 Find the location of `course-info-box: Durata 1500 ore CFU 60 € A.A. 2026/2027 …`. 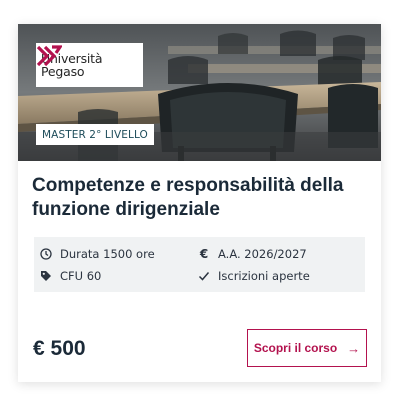

course-info-box: Durata 1500 ore CFU 60 € A.A. 2026/2027 … is located at coordinates (199, 264).